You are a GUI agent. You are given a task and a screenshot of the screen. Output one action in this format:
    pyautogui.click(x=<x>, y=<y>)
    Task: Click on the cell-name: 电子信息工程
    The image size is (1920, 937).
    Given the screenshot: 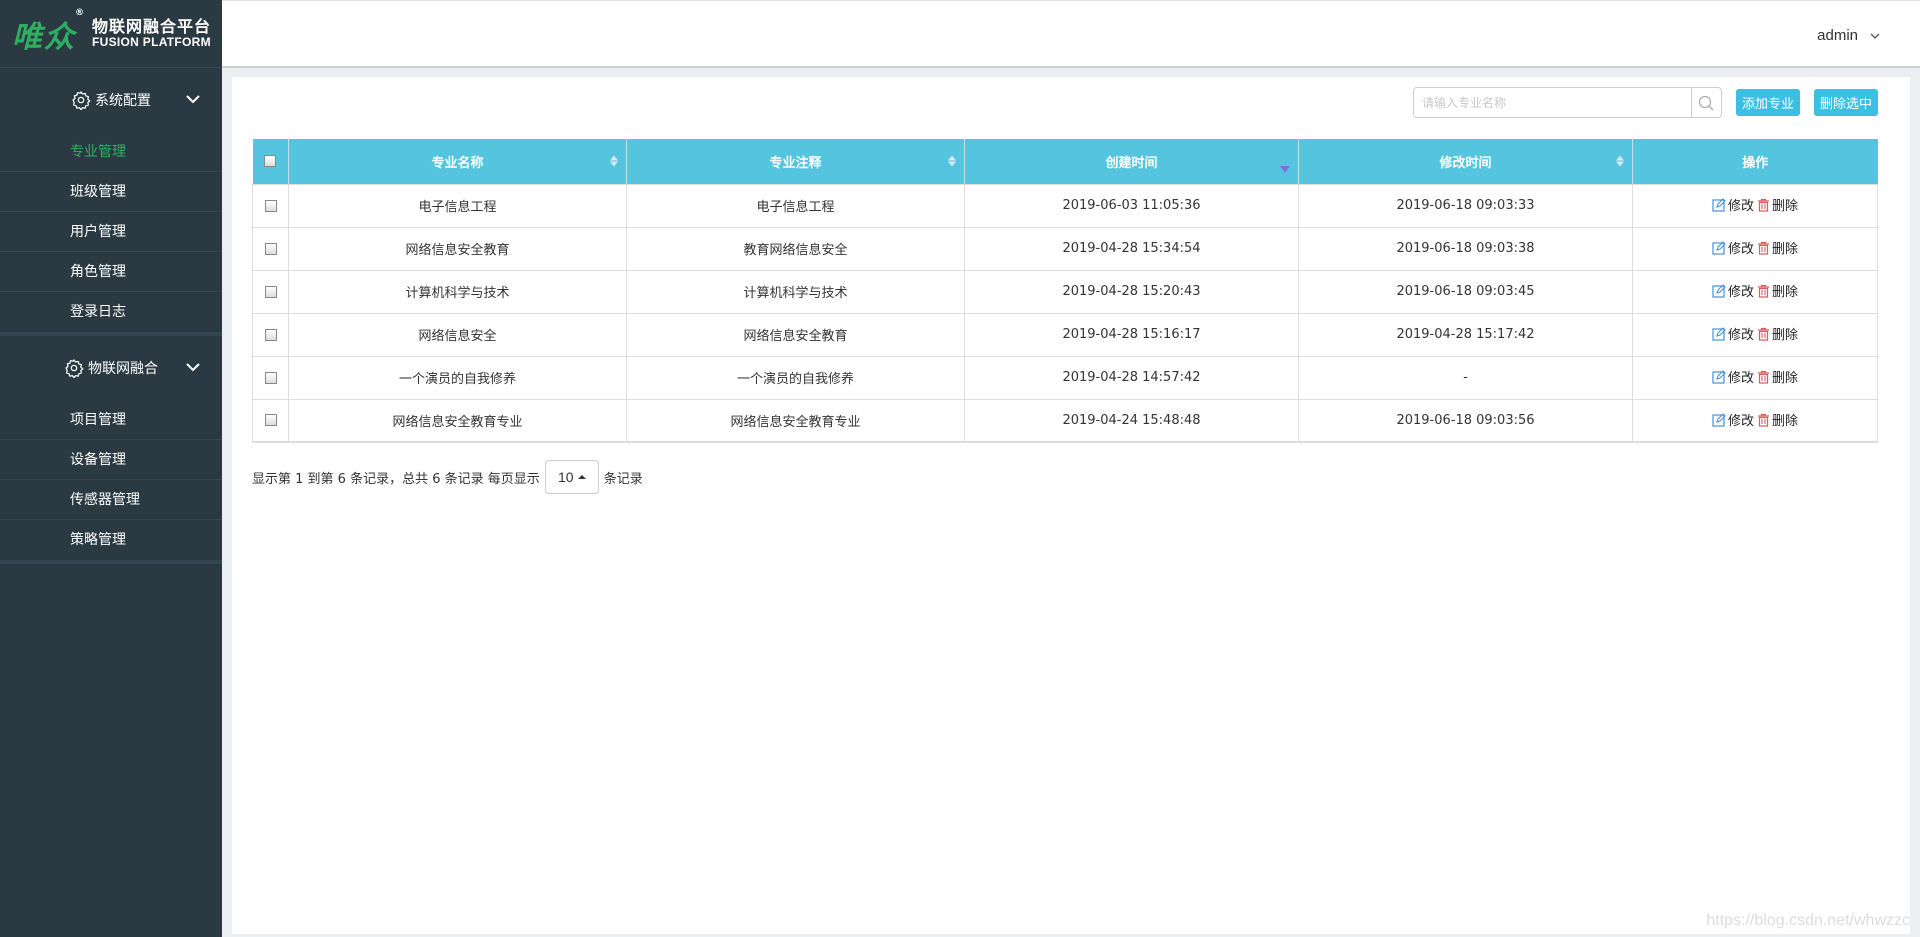 What is the action you would take?
    pyautogui.click(x=457, y=205)
    